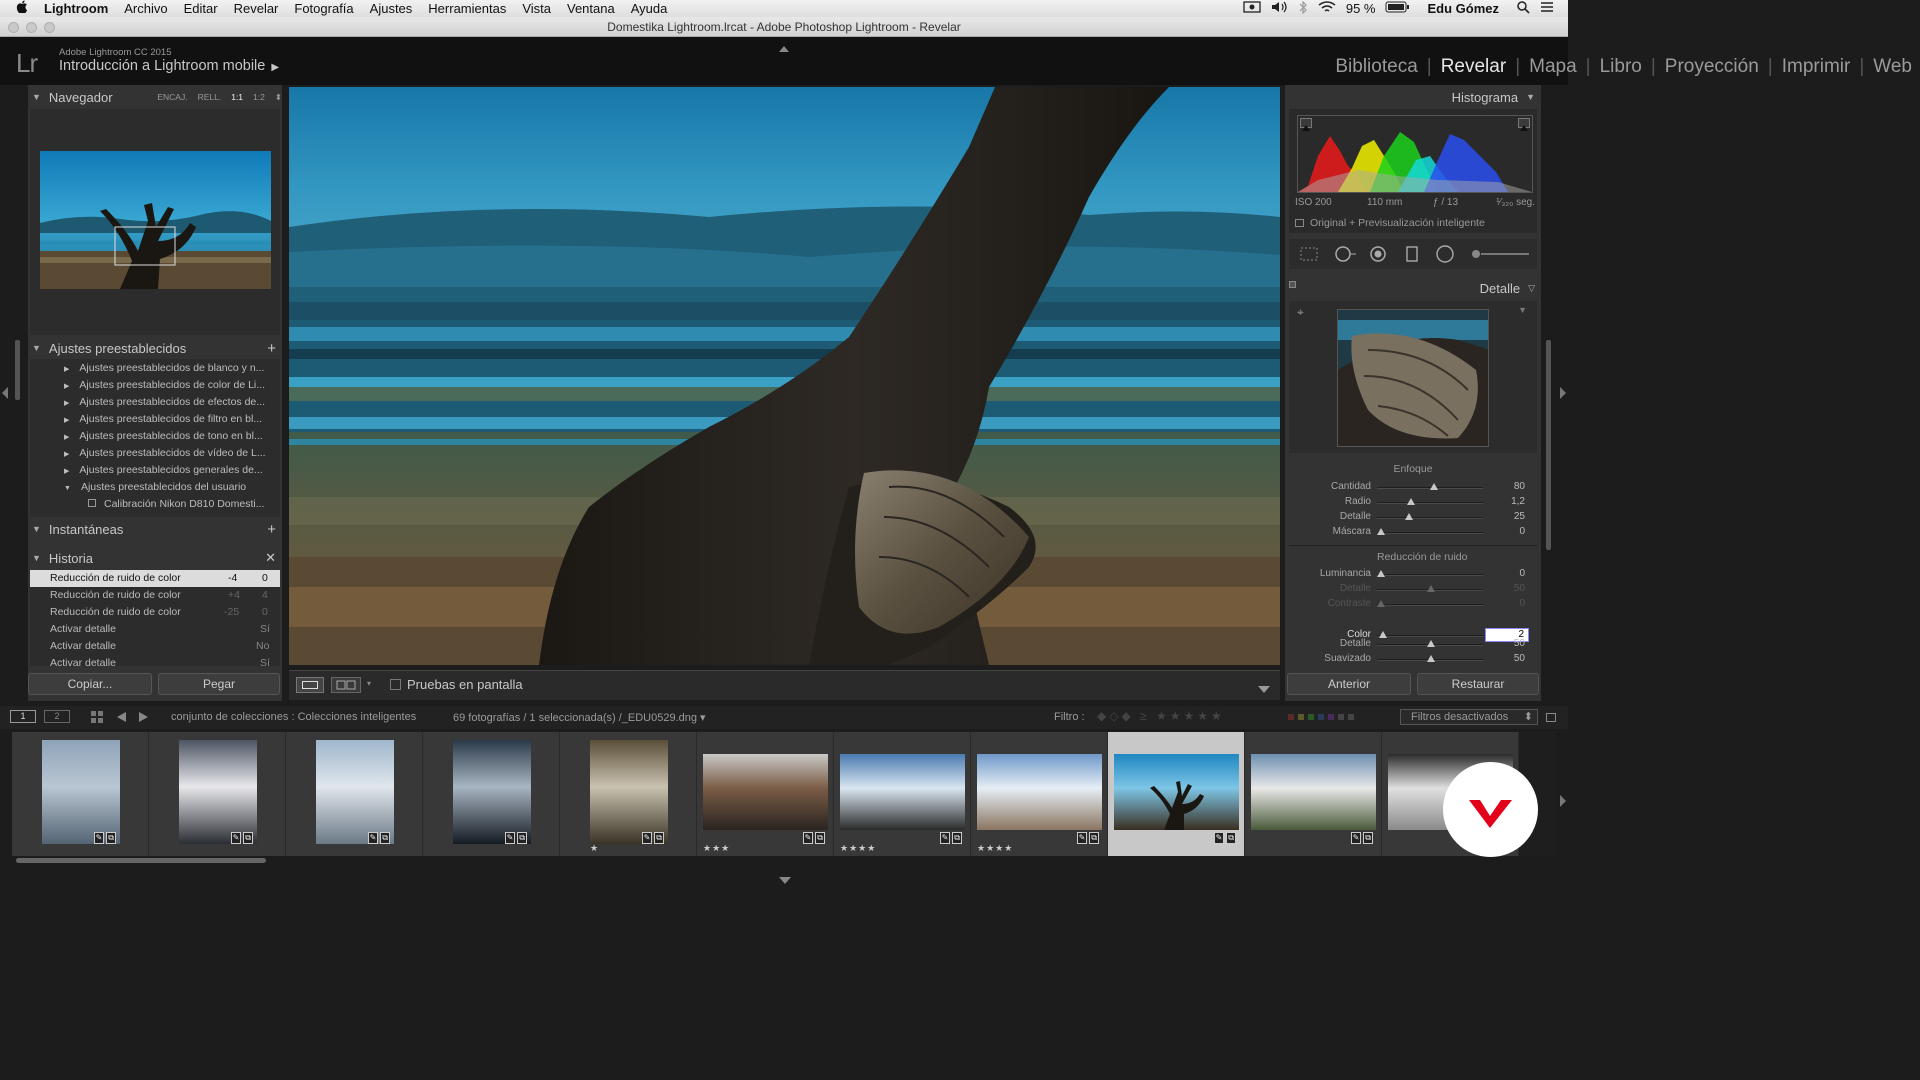  I want to click on graduated-filter-icon, so click(1412, 256).